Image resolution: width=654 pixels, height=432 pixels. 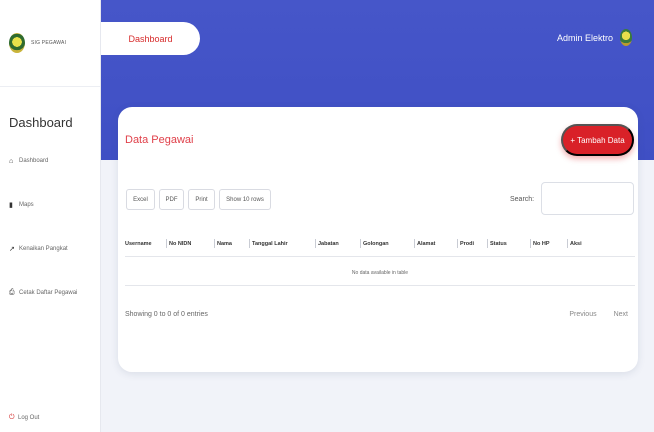 What do you see at coordinates (41, 122) in the screenshot?
I see `sidebar-title: Dashboard` at bounding box center [41, 122].